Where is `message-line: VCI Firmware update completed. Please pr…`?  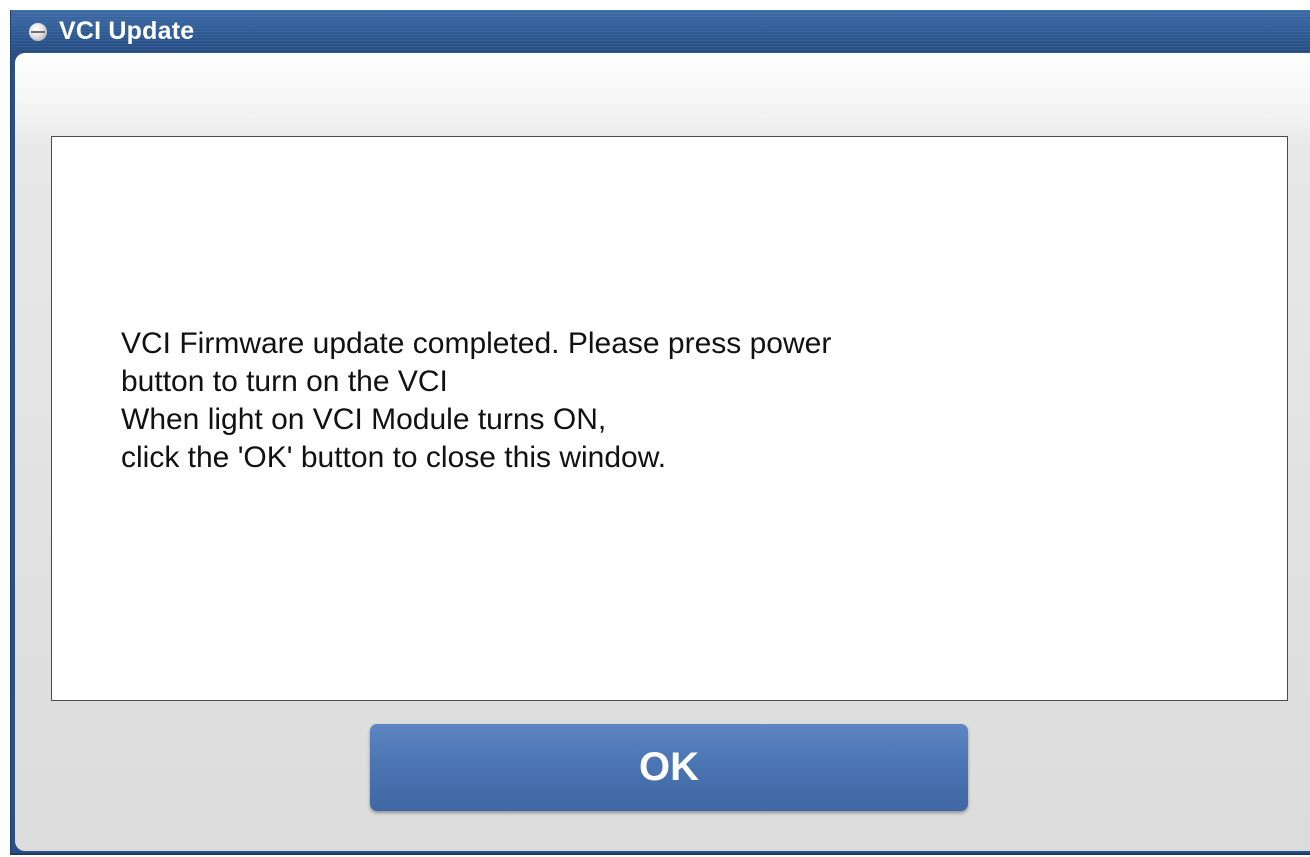 message-line: VCI Firmware update completed. Please pr… is located at coordinates (476, 343).